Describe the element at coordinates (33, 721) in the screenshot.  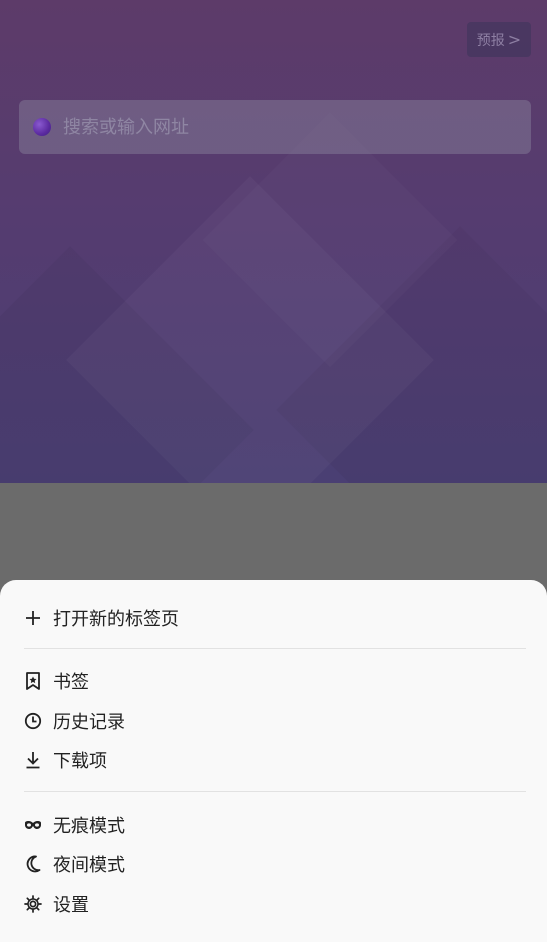
I see `clock-icon` at that location.